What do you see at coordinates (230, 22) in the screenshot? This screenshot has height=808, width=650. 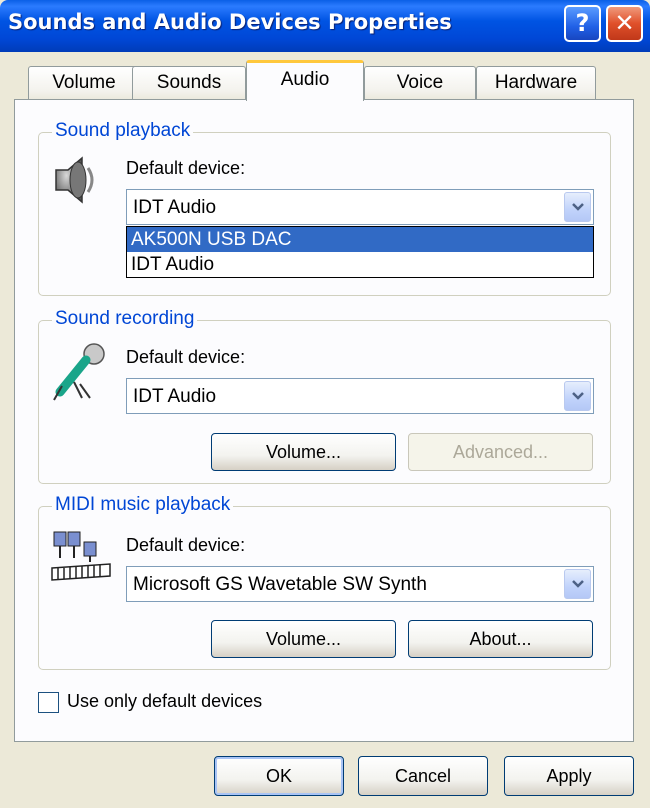 I see `window-title: Sounds and Audio Devices Properties` at bounding box center [230, 22].